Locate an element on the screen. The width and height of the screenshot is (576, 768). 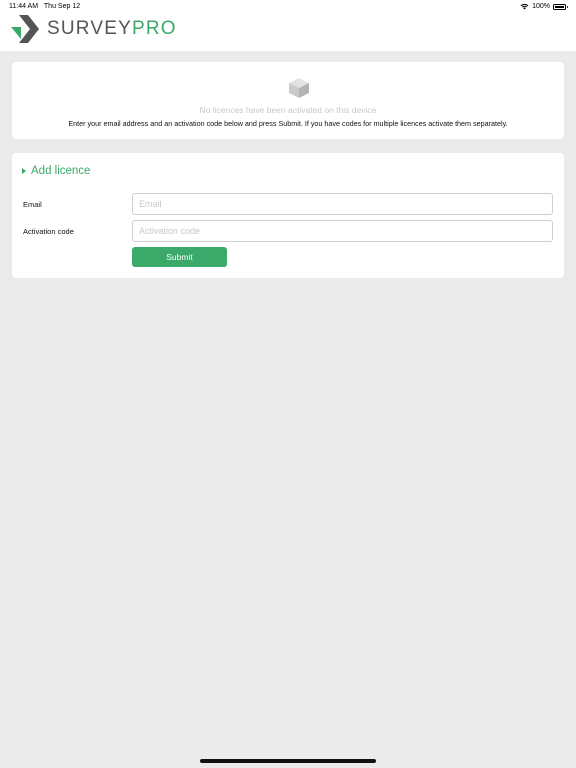
cube-icon is located at coordinates (299, 88).